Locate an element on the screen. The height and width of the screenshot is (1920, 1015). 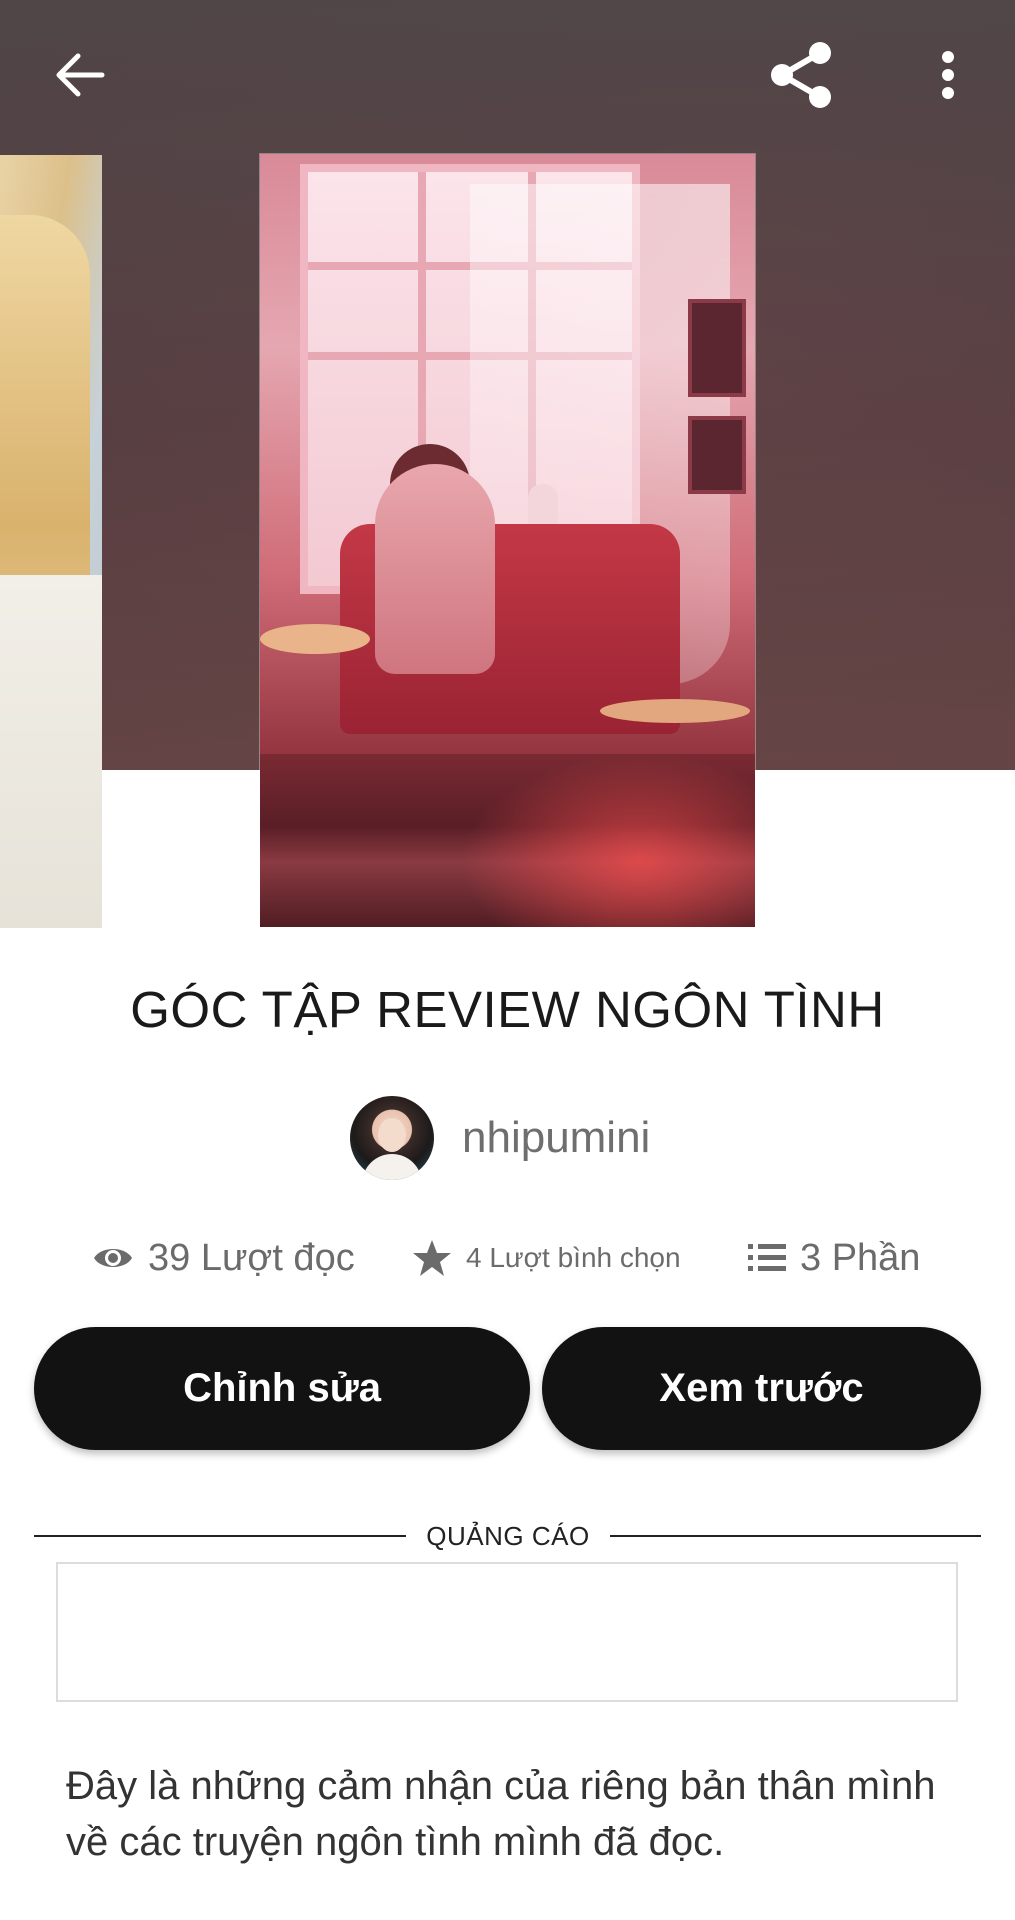
ad-slot is located at coordinates (507, 1632).